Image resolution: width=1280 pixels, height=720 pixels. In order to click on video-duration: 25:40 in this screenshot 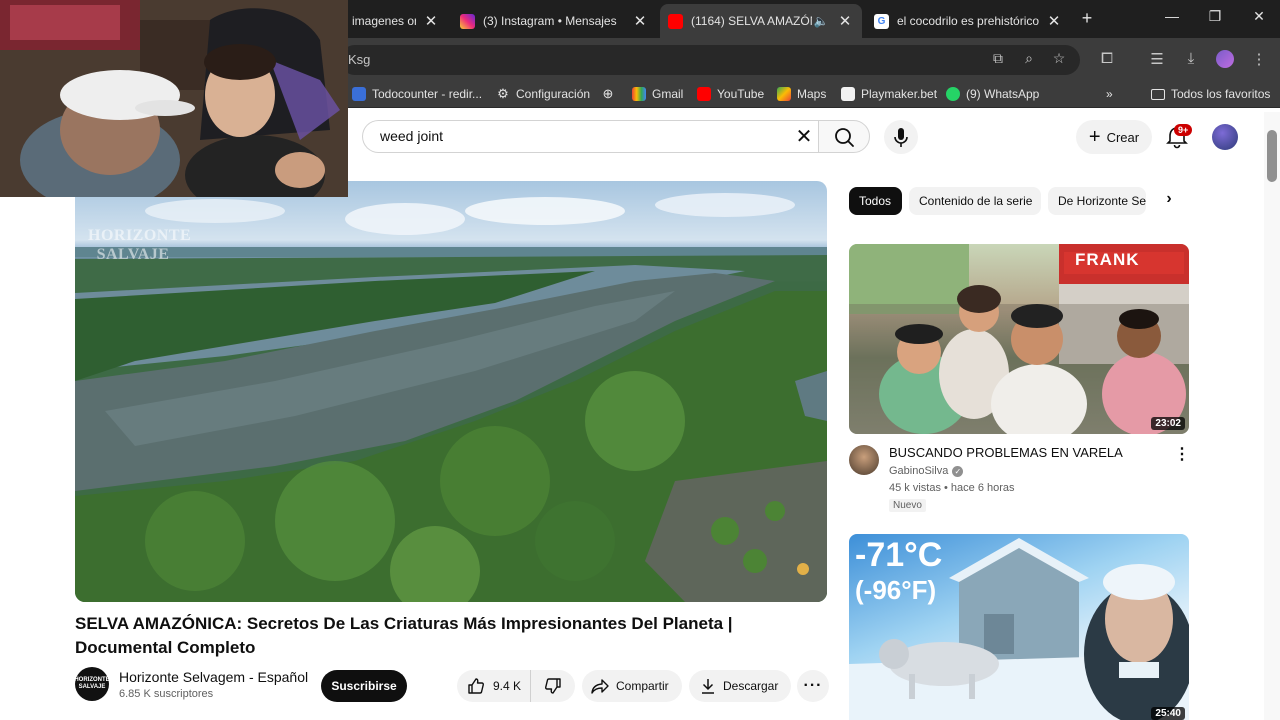, I will do `click(1168, 713)`.